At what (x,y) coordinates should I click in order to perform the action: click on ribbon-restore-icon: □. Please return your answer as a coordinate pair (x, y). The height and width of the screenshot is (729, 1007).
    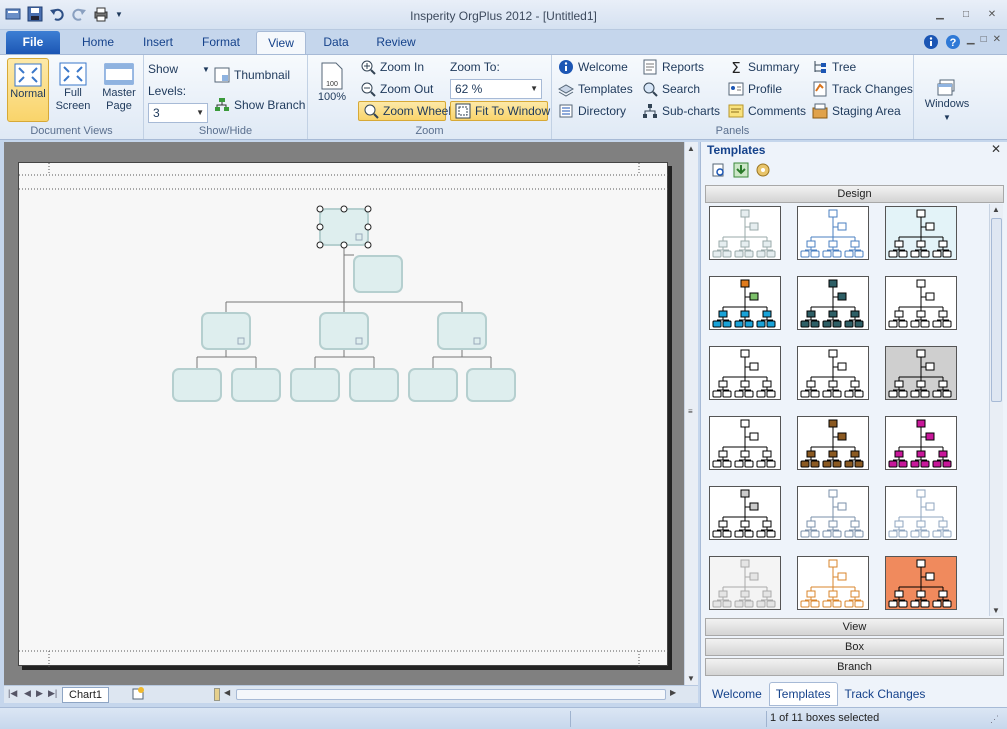
    Looking at the image, I should click on (984, 43).